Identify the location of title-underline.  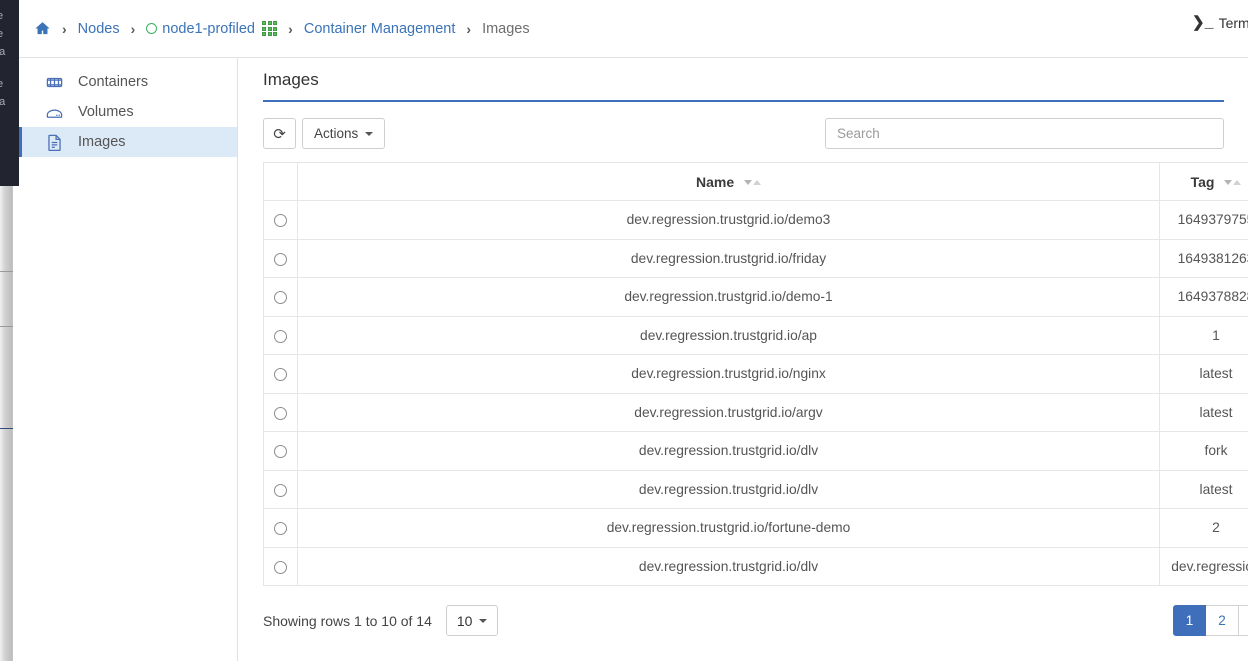
(743, 101).